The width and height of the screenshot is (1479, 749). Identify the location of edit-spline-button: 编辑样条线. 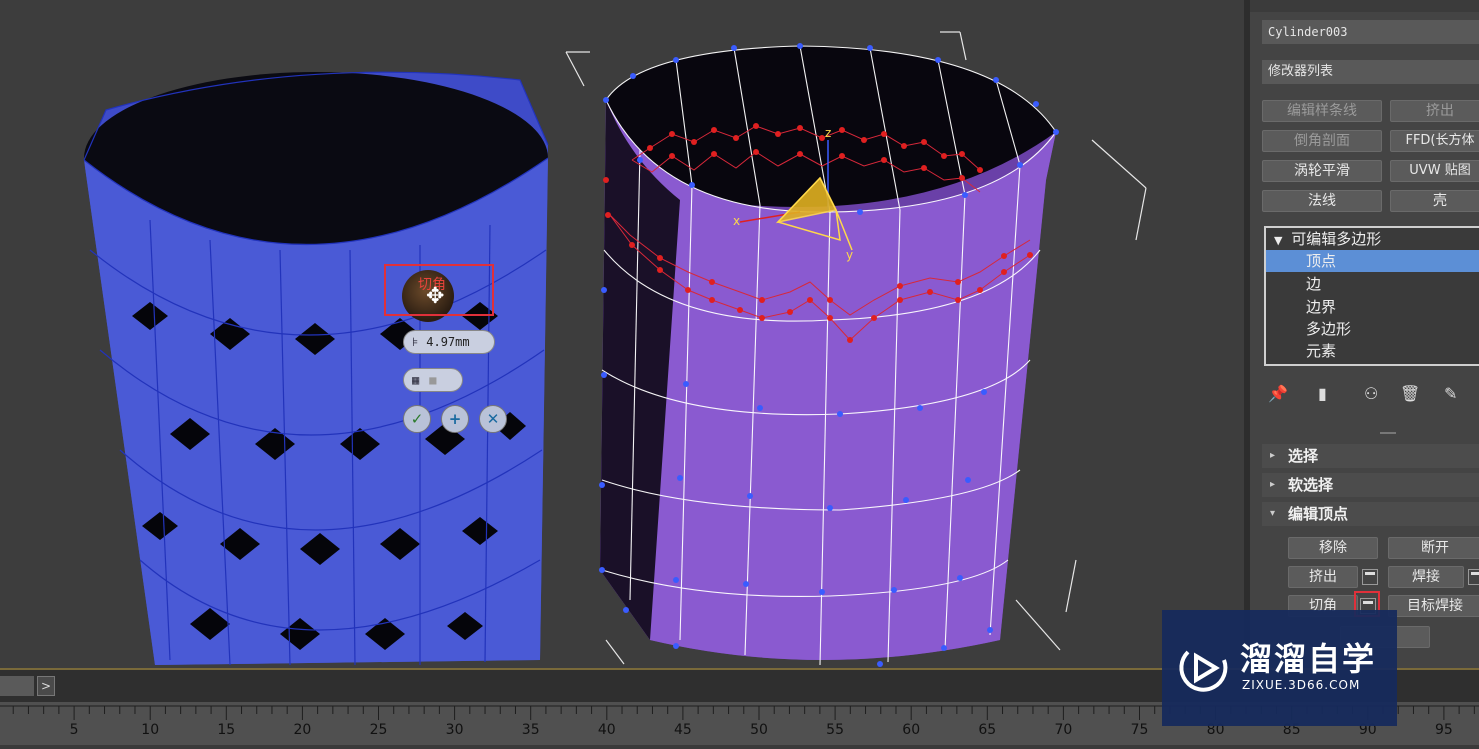
(1322, 111).